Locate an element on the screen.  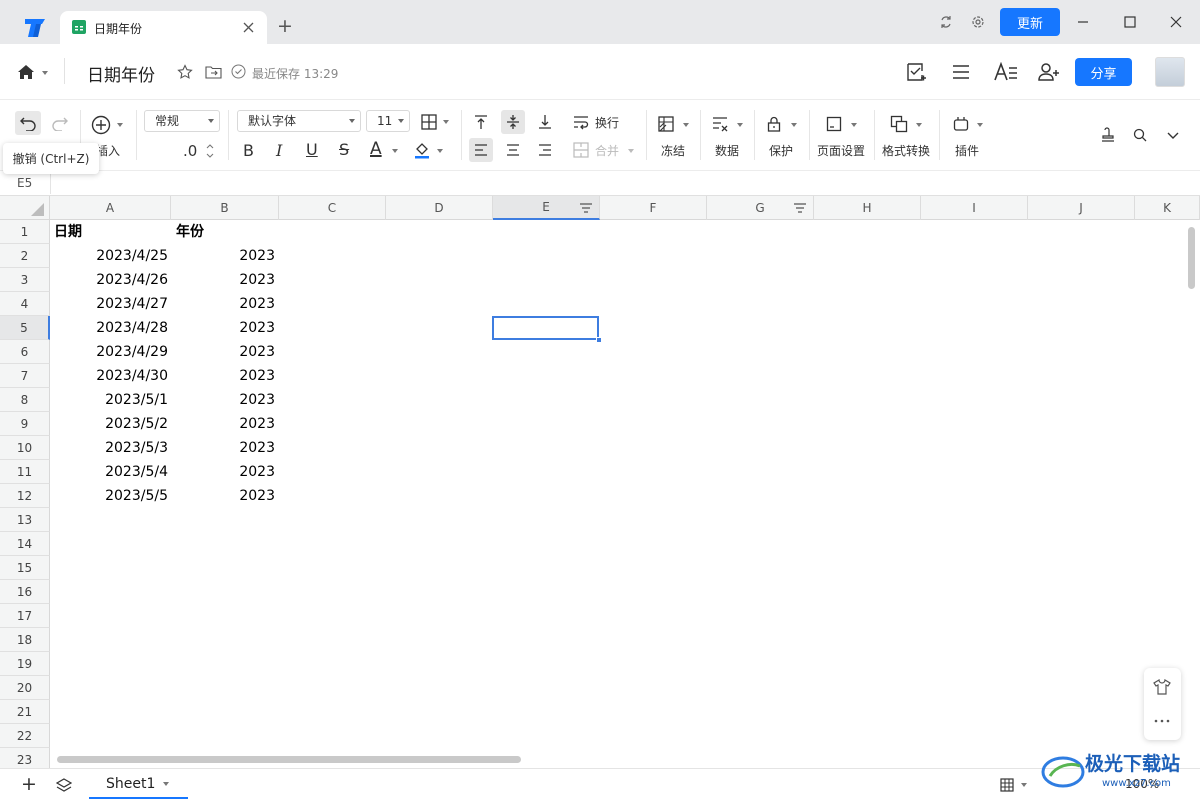
row-header-12: 12 is located at coordinates (25, 496).